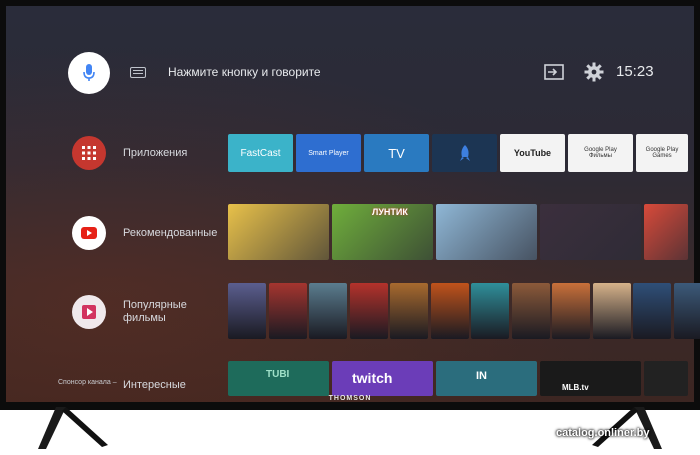 This screenshot has width=700, height=455. I want to click on brand-logo: THOMSON, so click(350, 398).